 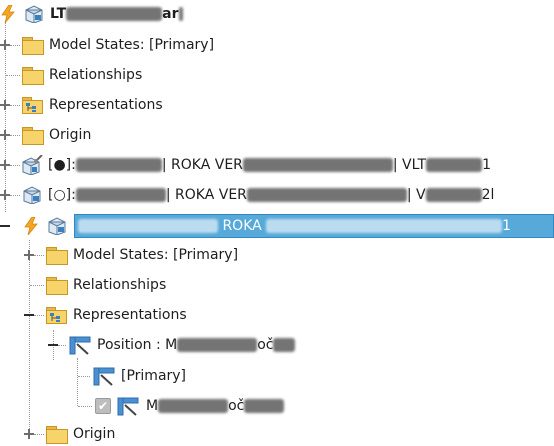 I want to click on position-label: Position : M, so click(x=137, y=345).